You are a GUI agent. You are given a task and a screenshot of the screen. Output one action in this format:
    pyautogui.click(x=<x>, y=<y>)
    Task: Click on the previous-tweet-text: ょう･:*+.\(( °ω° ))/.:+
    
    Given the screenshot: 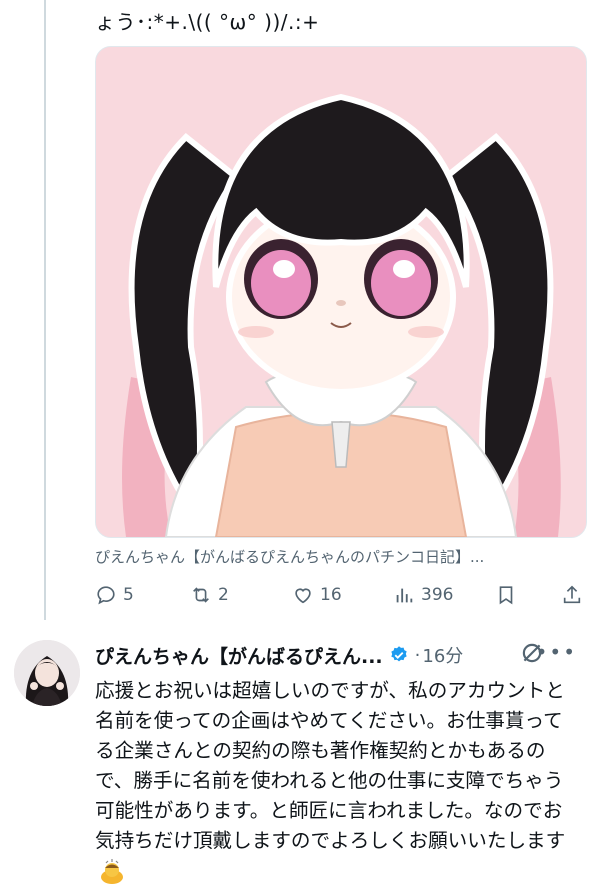 What is the action you would take?
    pyautogui.click(x=207, y=22)
    